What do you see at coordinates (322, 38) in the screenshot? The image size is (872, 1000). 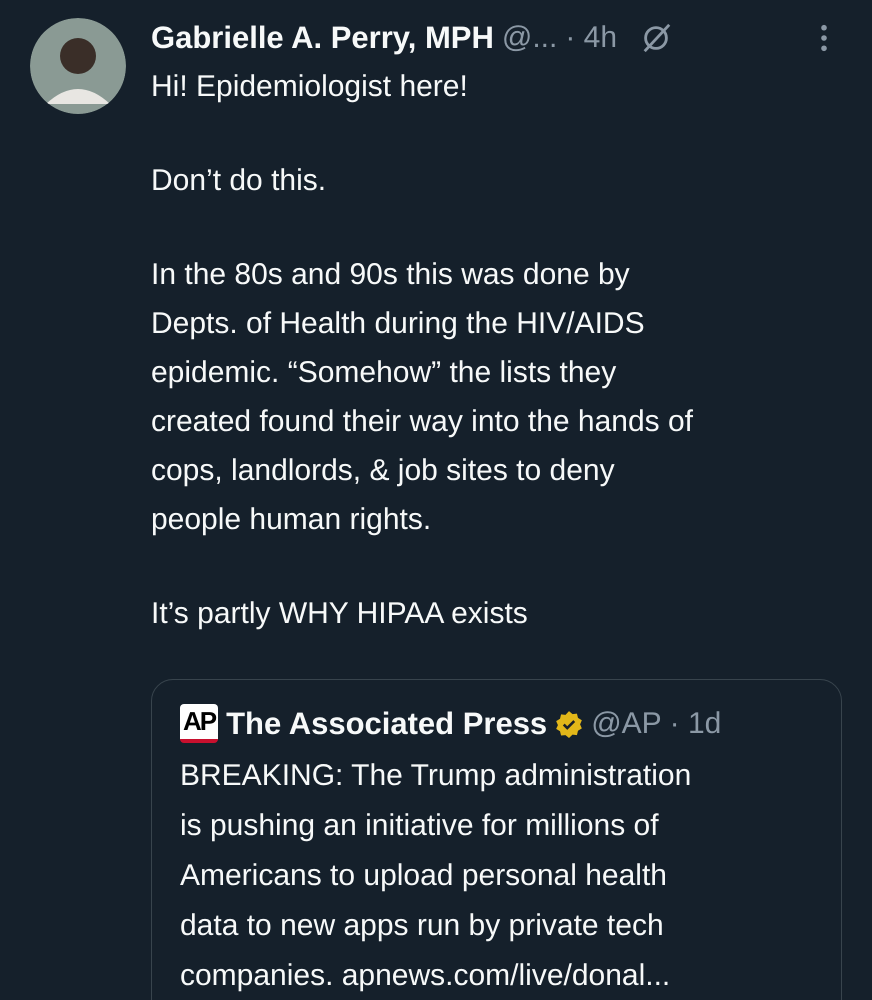 I see `author-name: Gabrielle A. Perry, MPH` at bounding box center [322, 38].